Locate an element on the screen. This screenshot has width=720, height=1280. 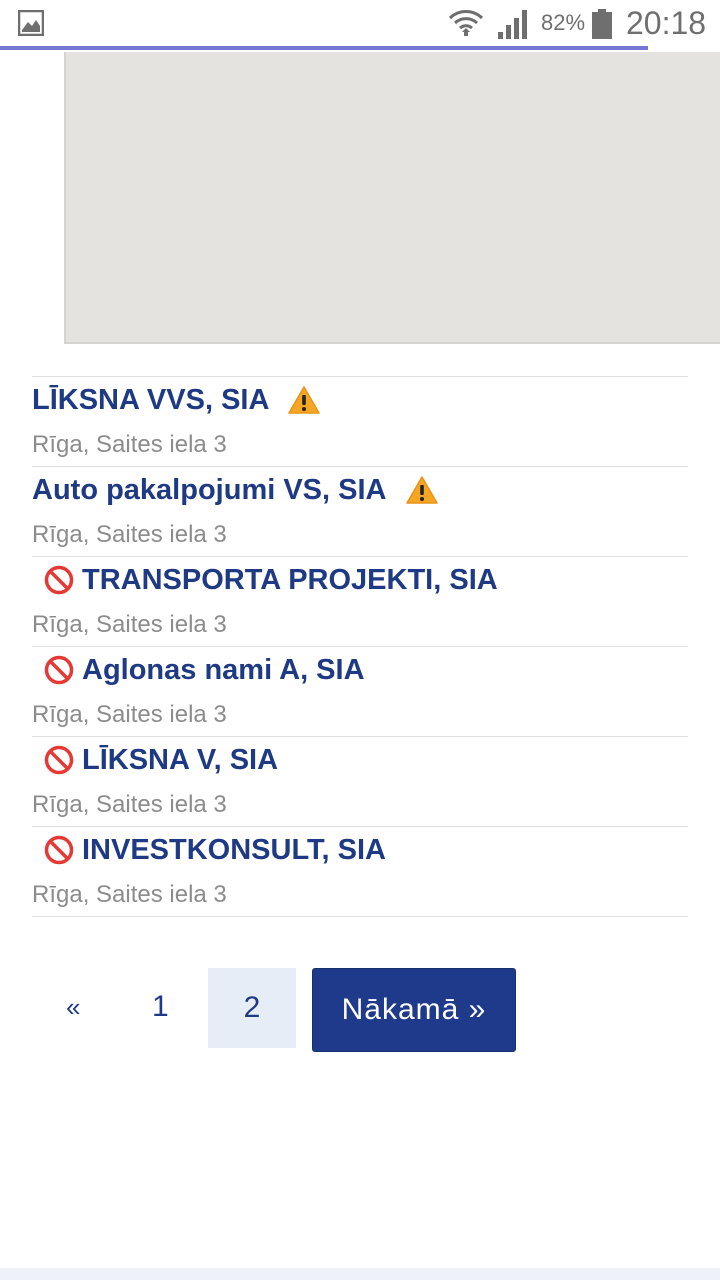
company-link: Auto pakalpojumi VS, SIA is located at coordinates (235, 490).